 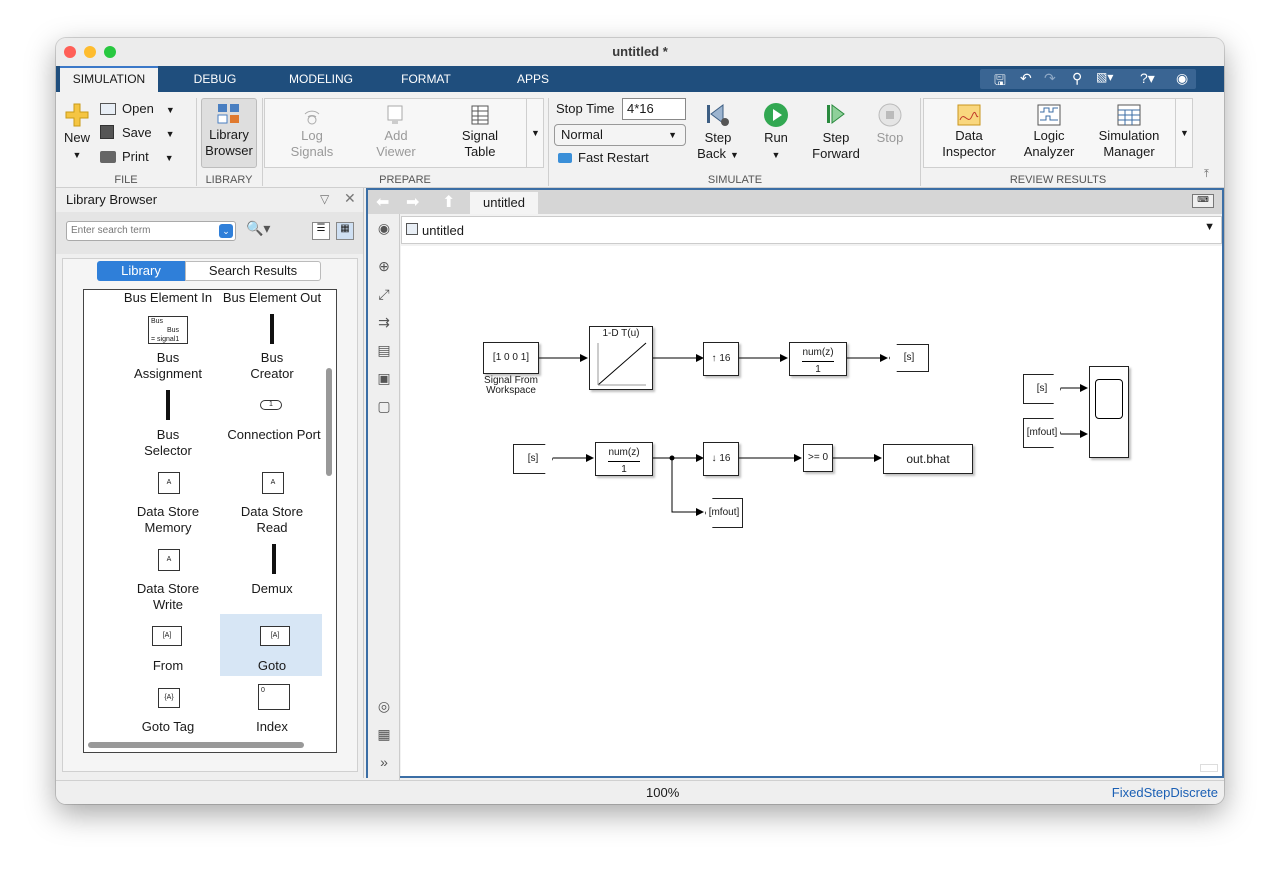 I want to click on list-view-icon: ☰, so click(x=321, y=231).